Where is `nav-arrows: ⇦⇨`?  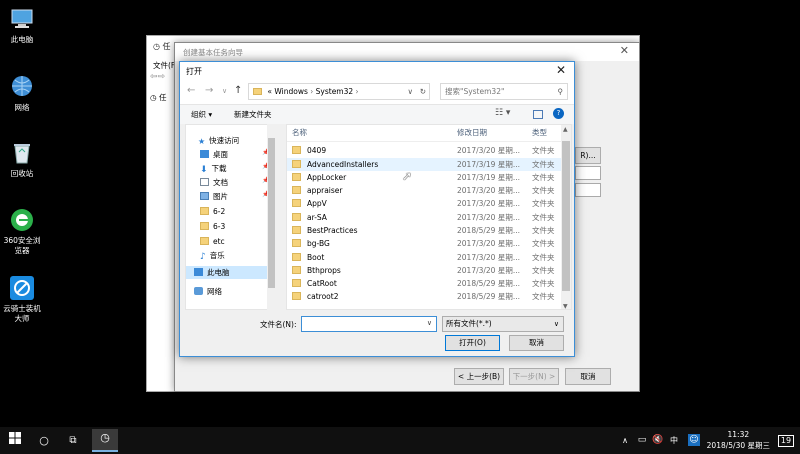 nav-arrows: ⇦⇨ is located at coordinates (157, 77).